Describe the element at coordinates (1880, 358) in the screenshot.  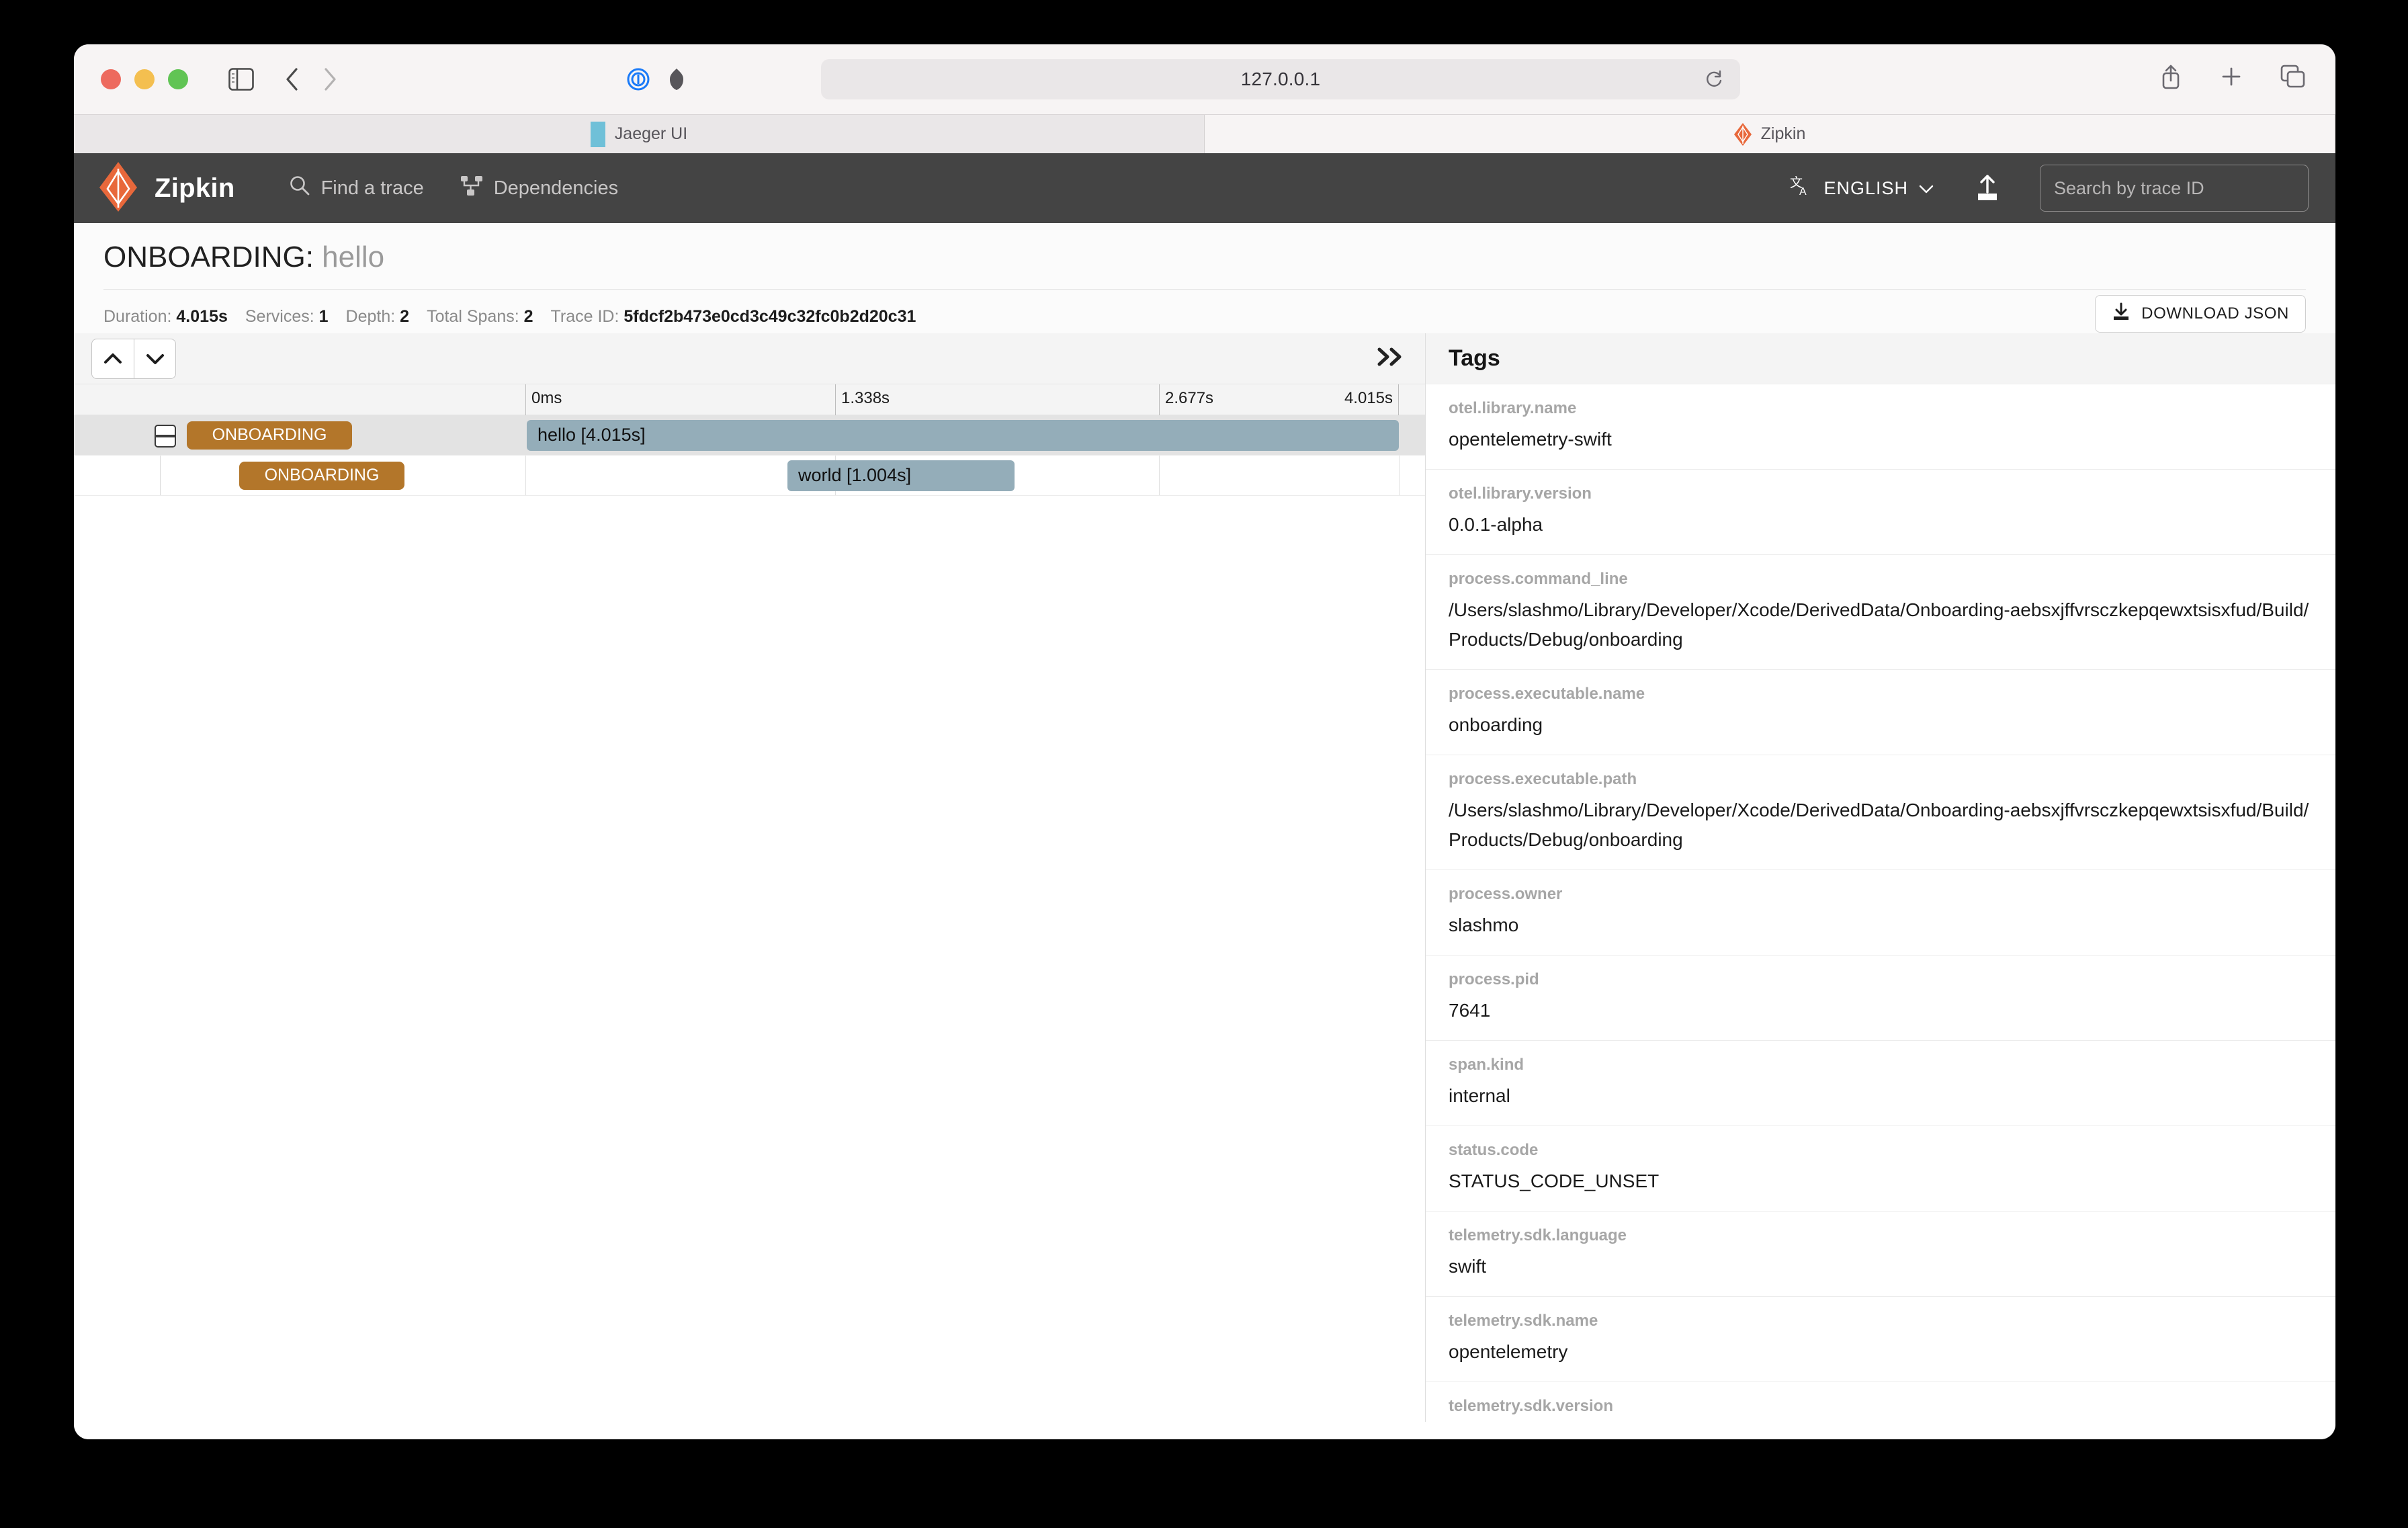
I see `tags-title: Tags` at that location.